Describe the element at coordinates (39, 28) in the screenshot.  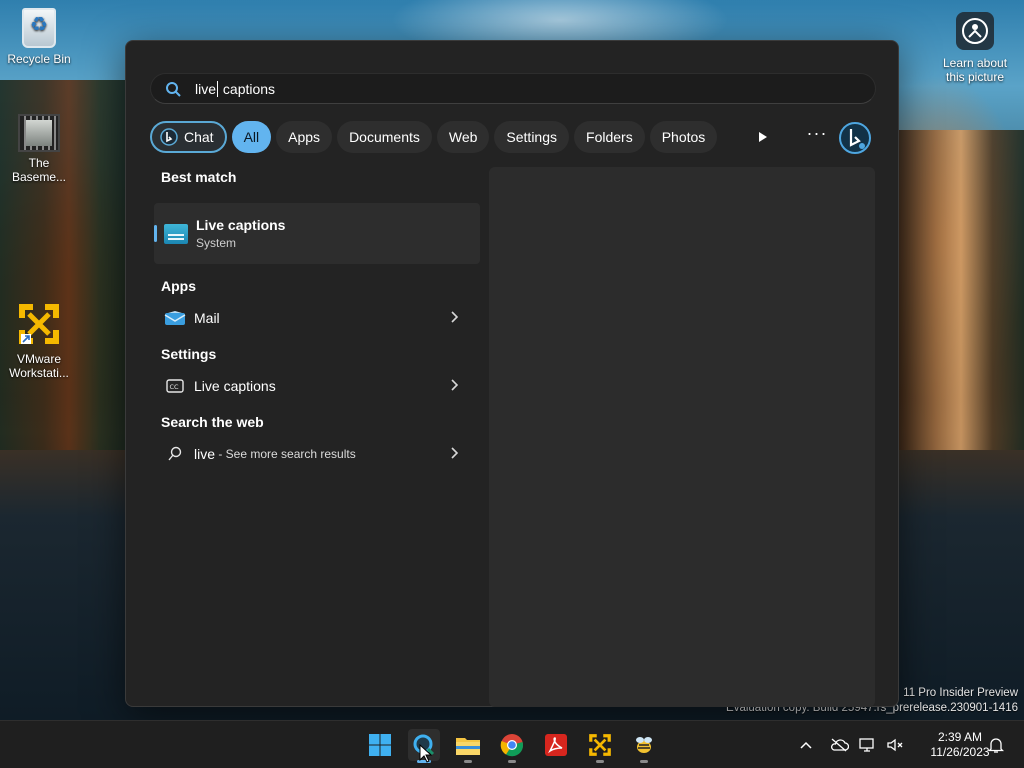
I see `recycle-bin-icon` at that location.